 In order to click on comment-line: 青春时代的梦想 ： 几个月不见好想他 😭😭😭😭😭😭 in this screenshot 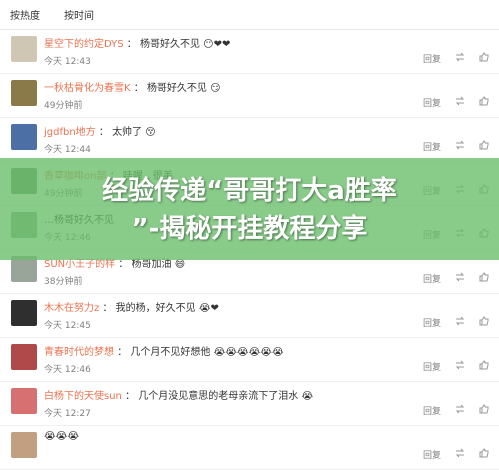, I will do `click(164, 350)`.